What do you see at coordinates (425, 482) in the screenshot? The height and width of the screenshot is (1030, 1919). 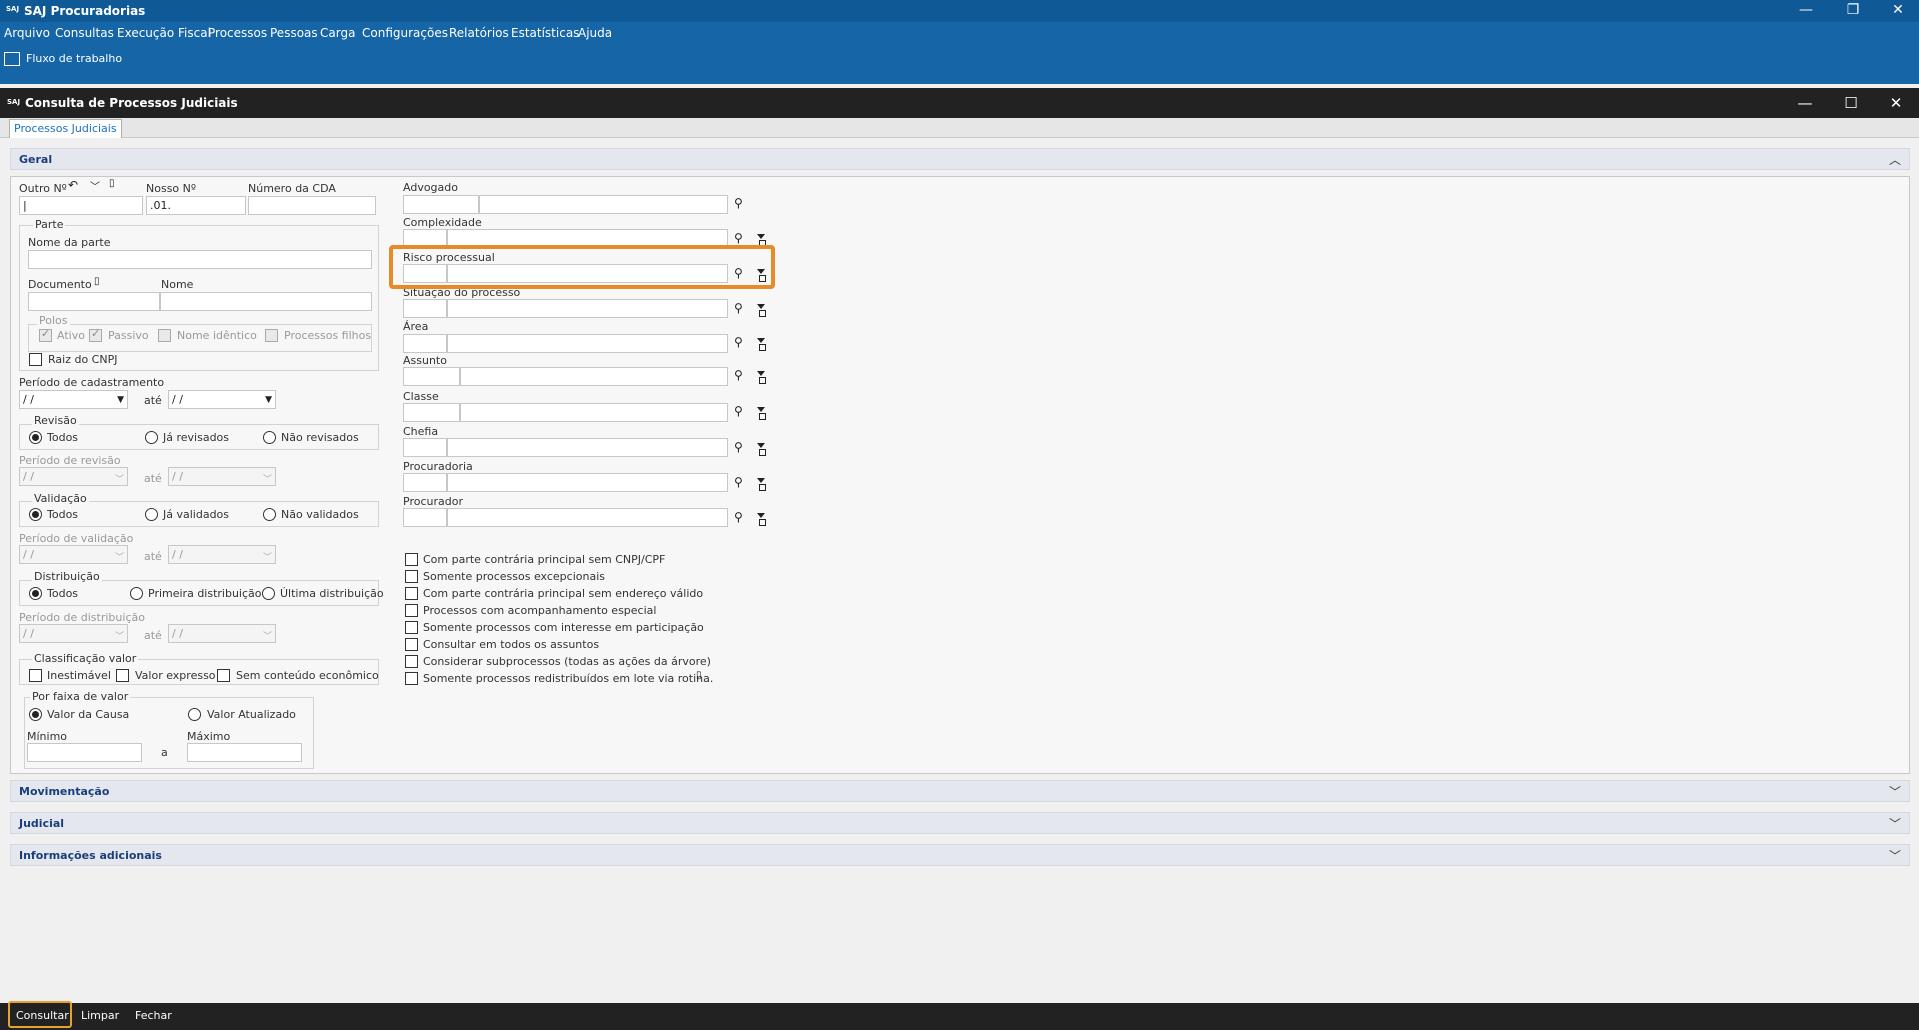 I see `procuradoria-code-input` at bounding box center [425, 482].